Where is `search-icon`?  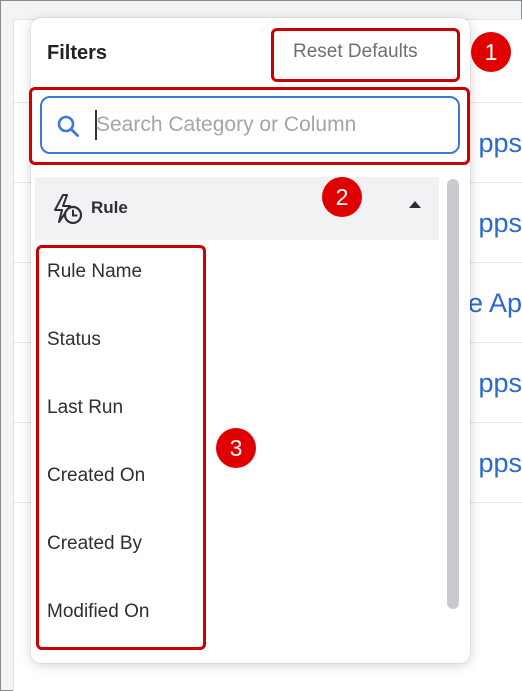 search-icon is located at coordinates (68, 126).